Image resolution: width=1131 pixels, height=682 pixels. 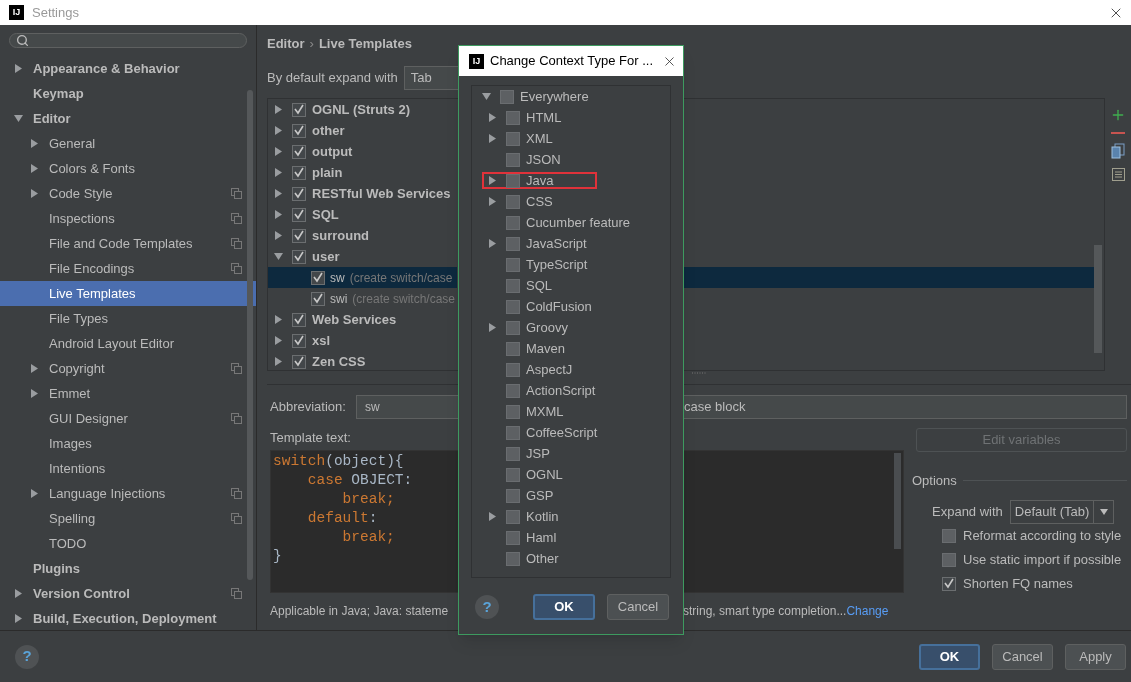 I want to click on field-label: Template text:, so click(x=310, y=436).